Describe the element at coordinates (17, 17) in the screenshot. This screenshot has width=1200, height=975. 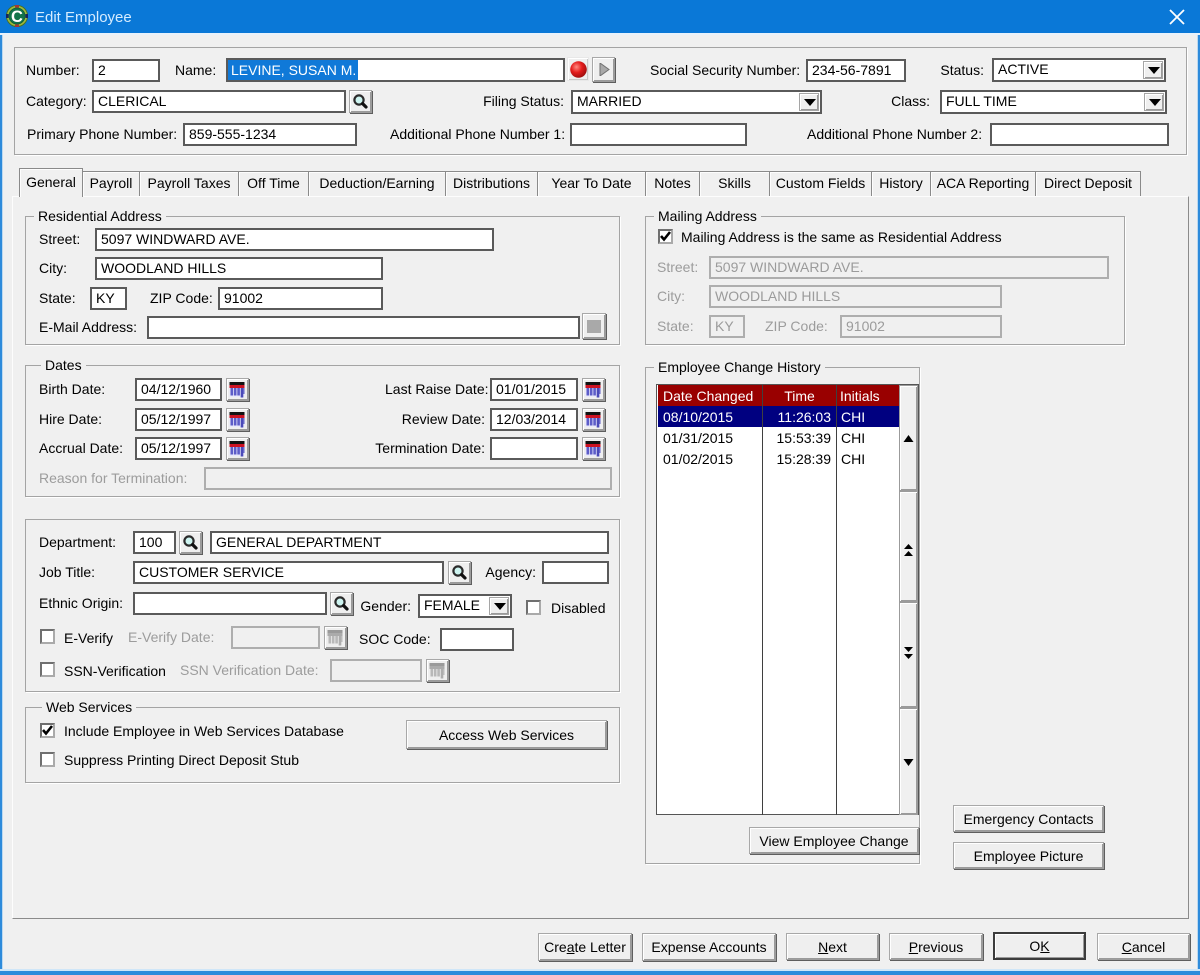
I see `svg-text: C` at that location.